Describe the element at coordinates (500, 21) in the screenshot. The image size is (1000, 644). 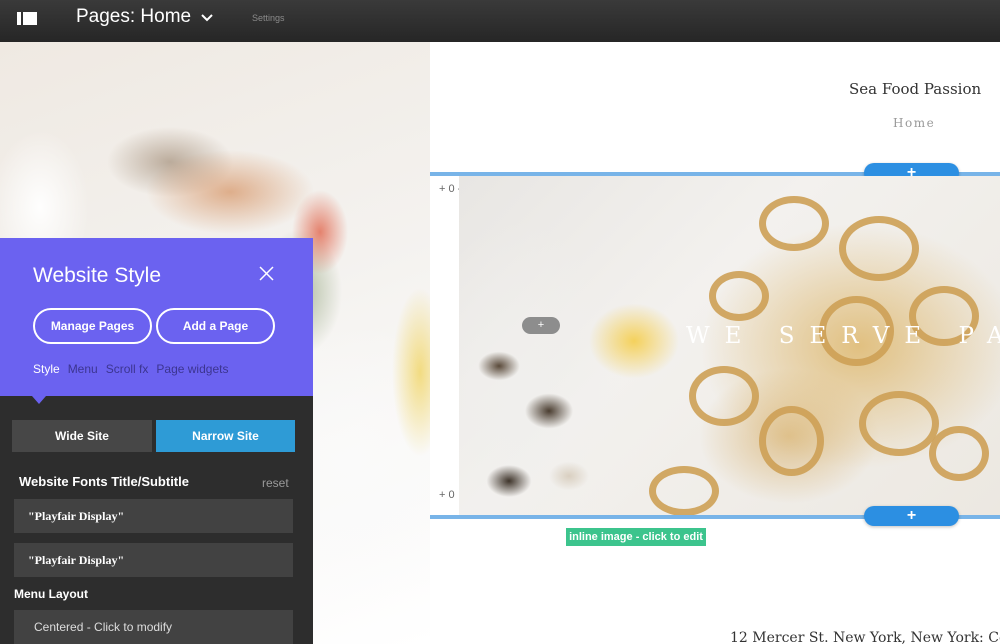
I see `top-bar: Pages: Home Settings` at that location.